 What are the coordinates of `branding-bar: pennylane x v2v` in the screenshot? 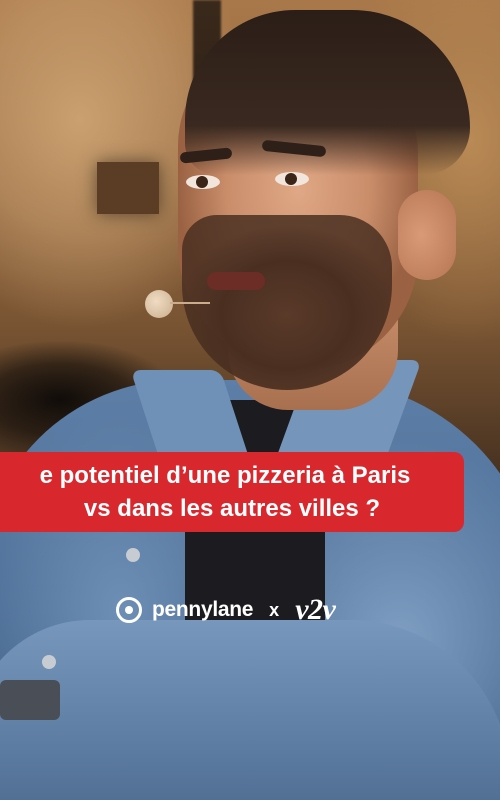 It's located at (226, 610).